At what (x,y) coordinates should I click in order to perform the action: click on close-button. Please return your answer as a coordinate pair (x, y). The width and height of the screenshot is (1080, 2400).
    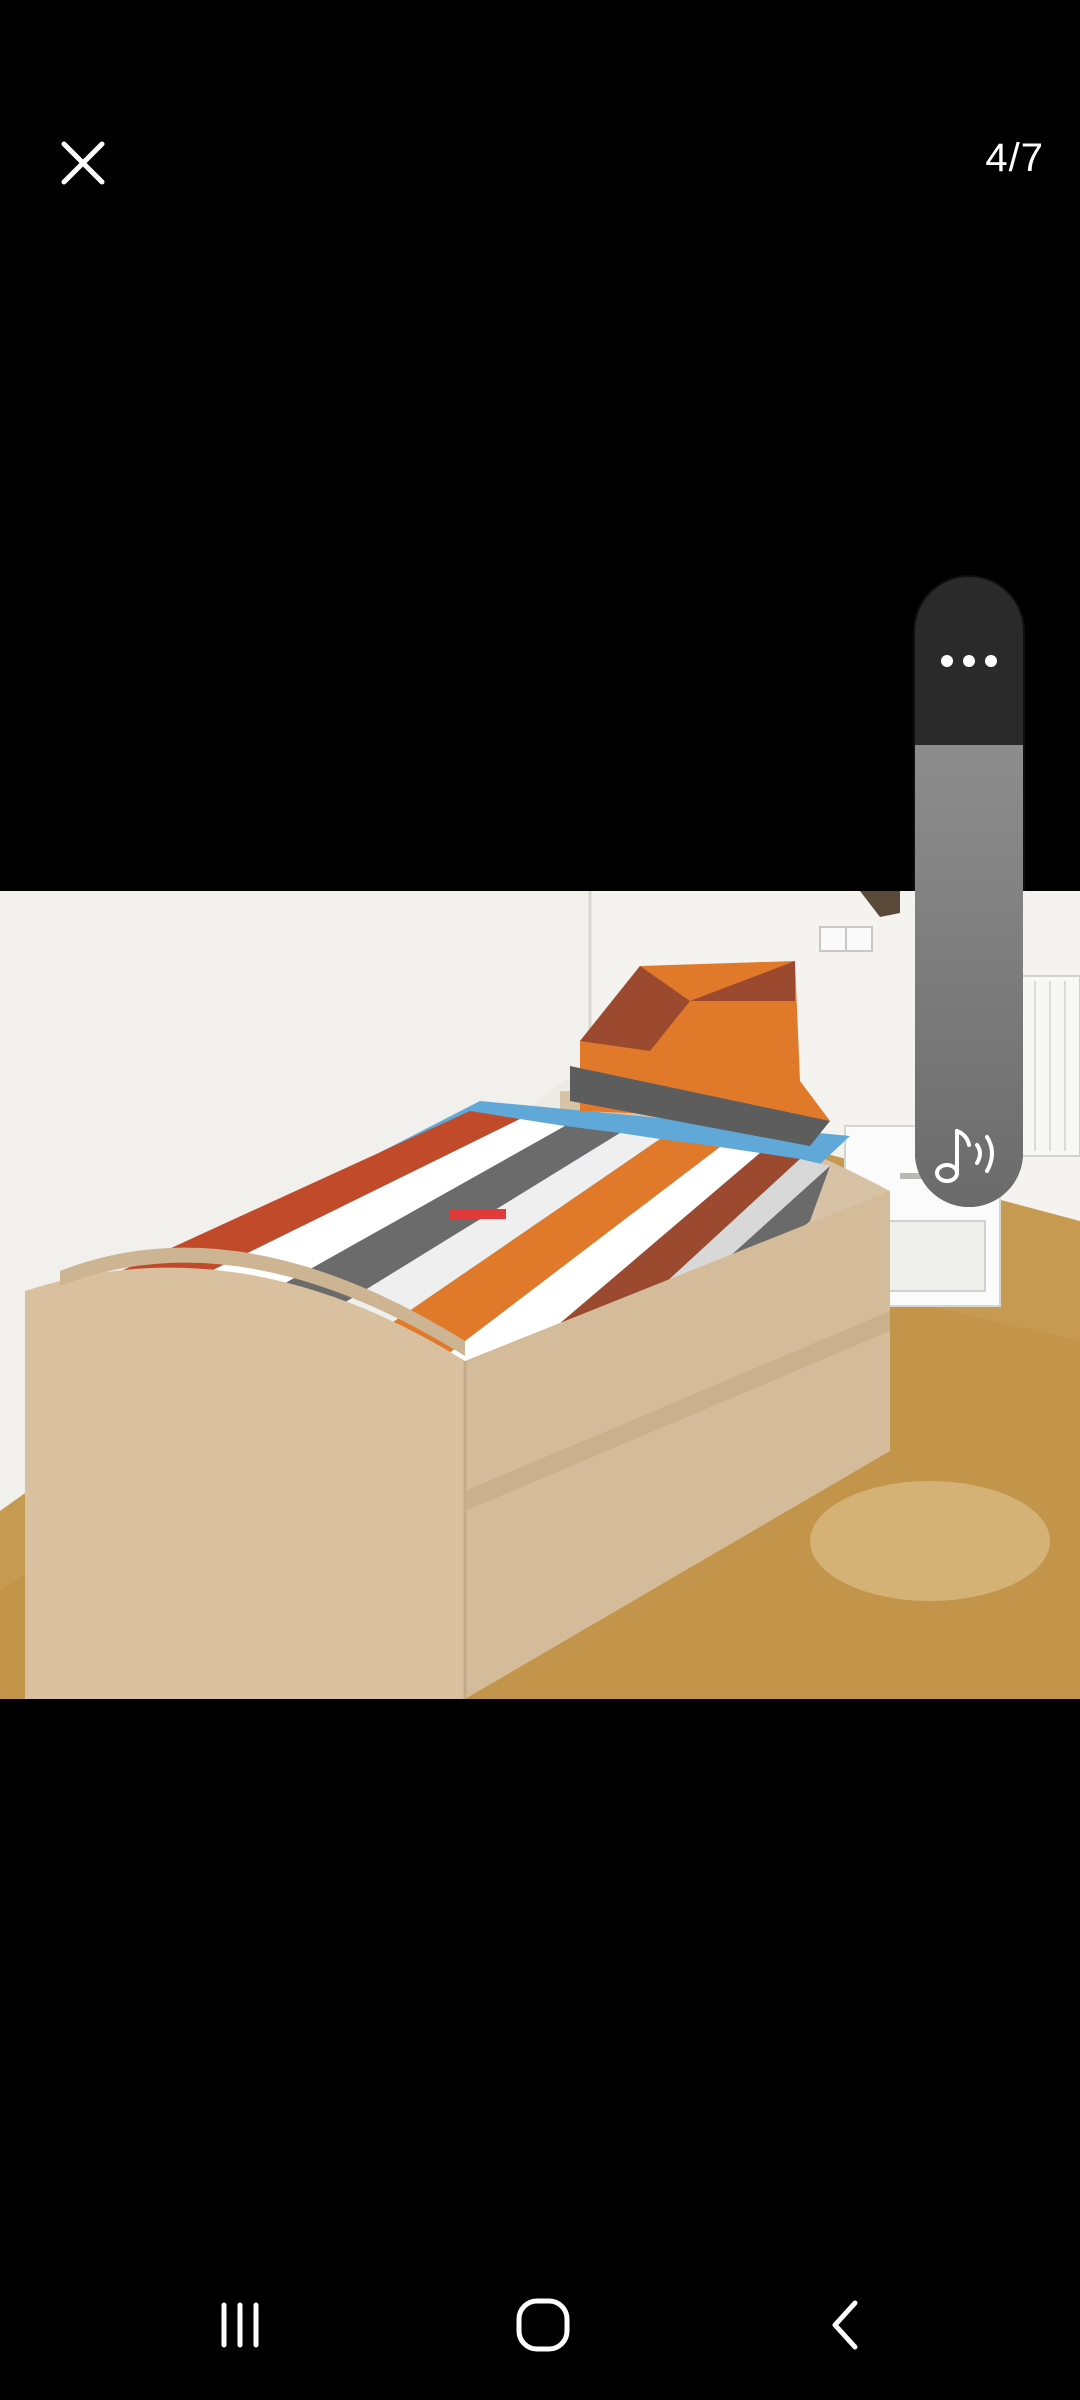
    Looking at the image, I should click on (83, 163).